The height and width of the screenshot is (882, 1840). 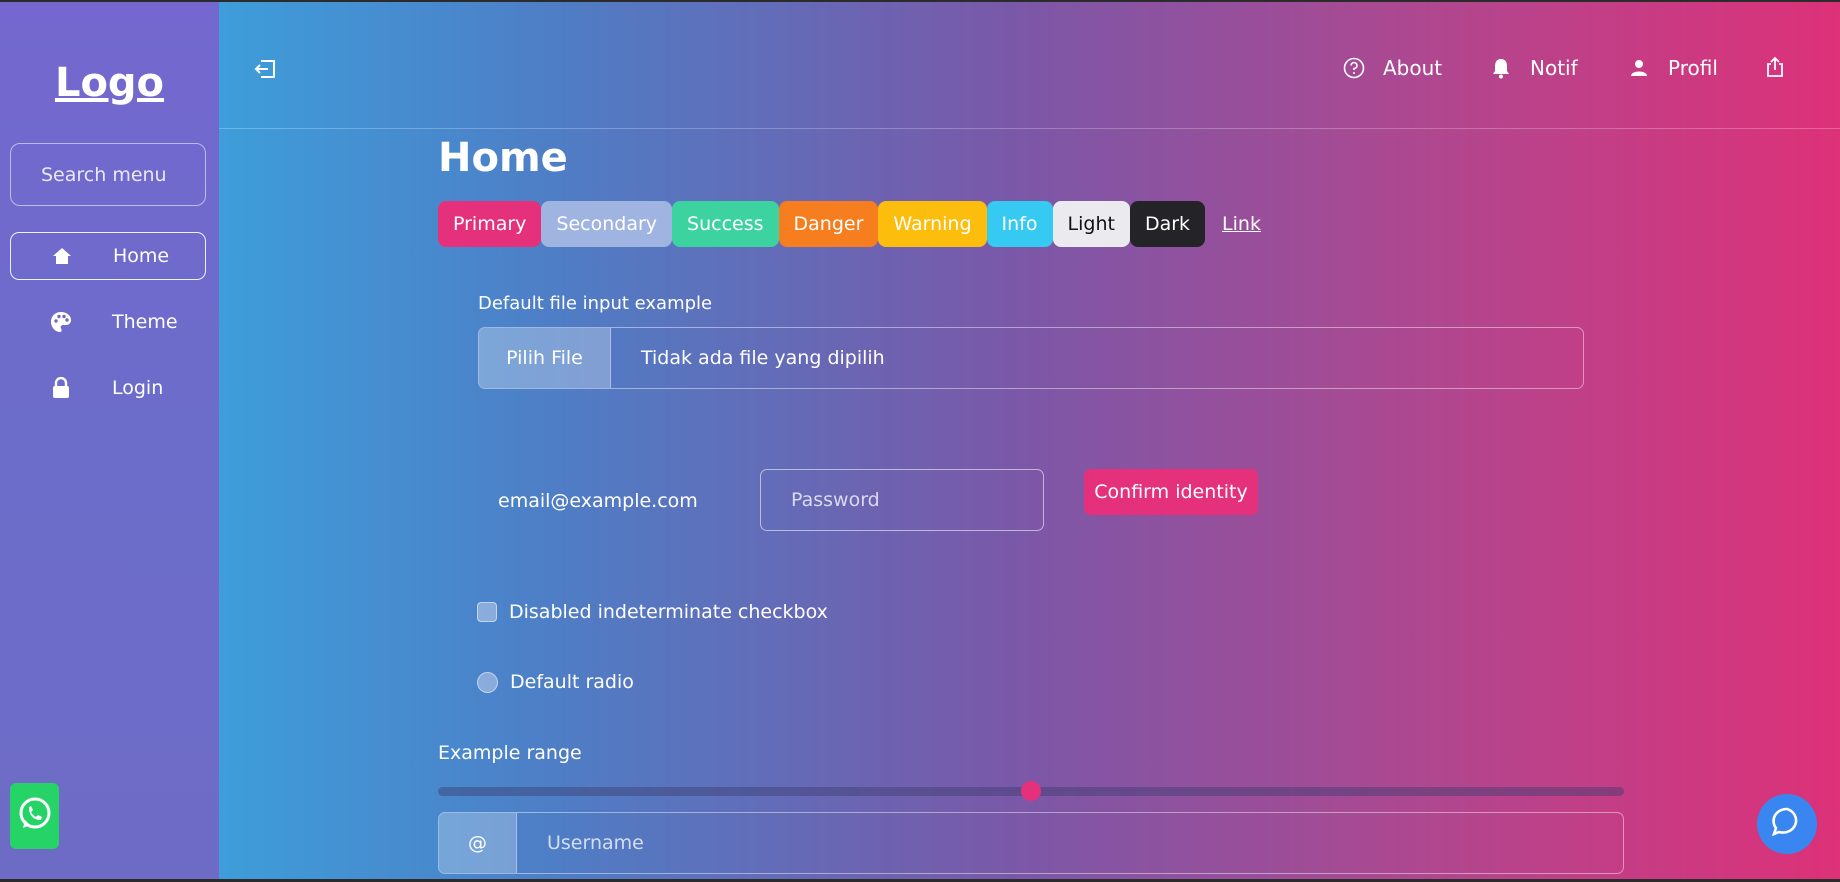 I want to click on person-icon, so click(x=1639, y=68).